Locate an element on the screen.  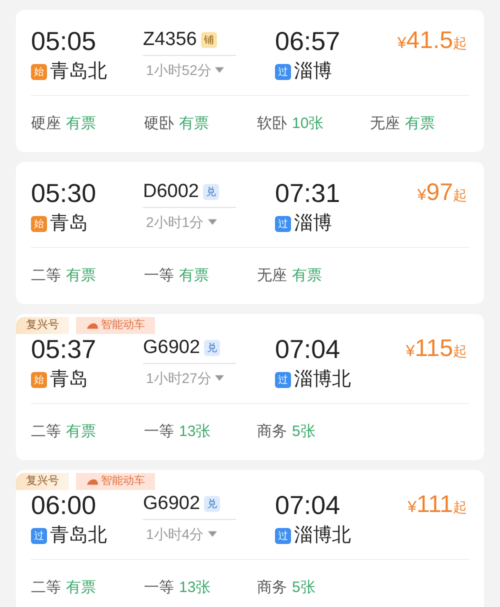
departure-time: 05:37 is located at coordinates (64, 349).